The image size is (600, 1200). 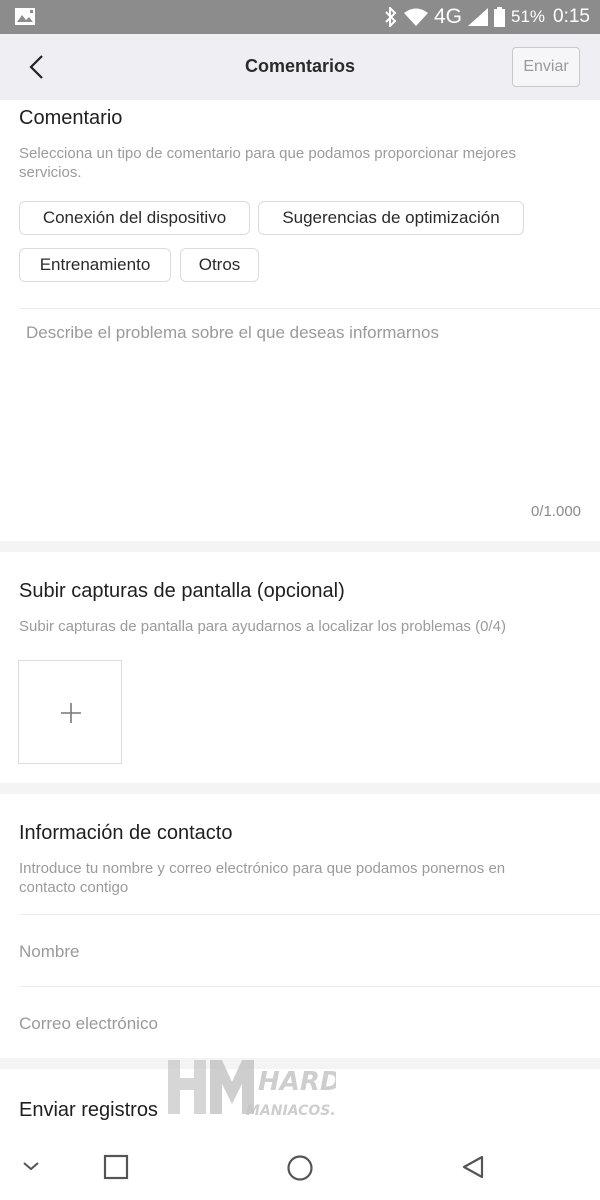 What do you see at coordinates (499, 17) in the screenshot?
I see `battery-icon` at bounding box center [499, 17].